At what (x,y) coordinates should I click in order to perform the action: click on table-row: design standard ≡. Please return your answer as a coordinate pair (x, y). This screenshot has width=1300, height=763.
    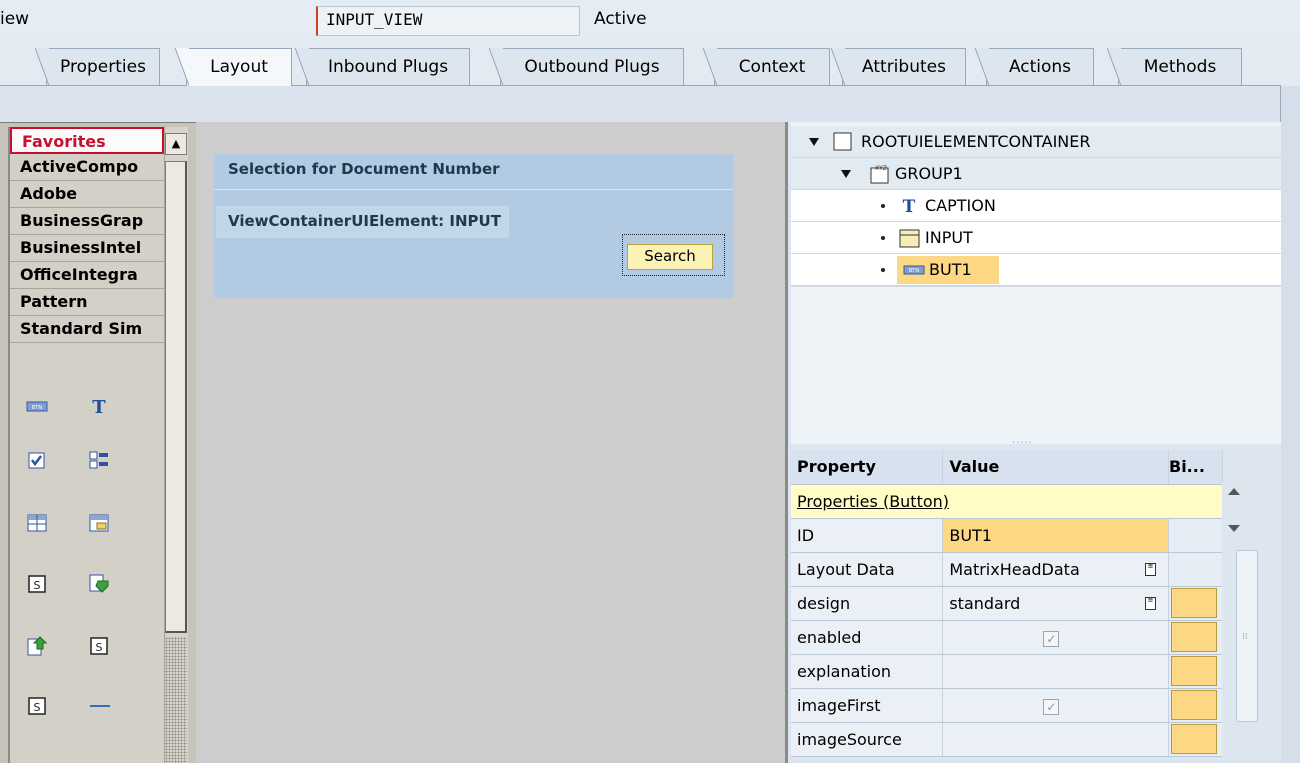
    Looking at the image, I should click on (1007, 603).